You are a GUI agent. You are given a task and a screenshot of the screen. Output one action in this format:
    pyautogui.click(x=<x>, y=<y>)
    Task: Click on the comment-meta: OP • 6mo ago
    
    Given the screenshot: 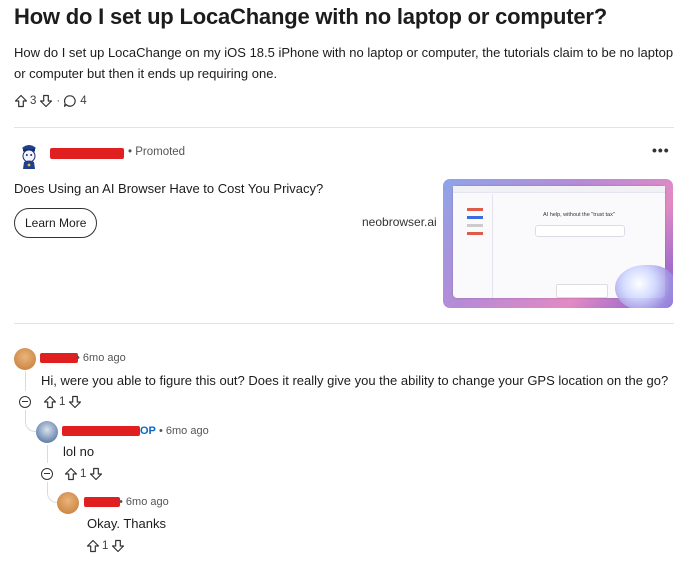 What is the action you would take?
    pyautogui.click(x=174, y=431)
    